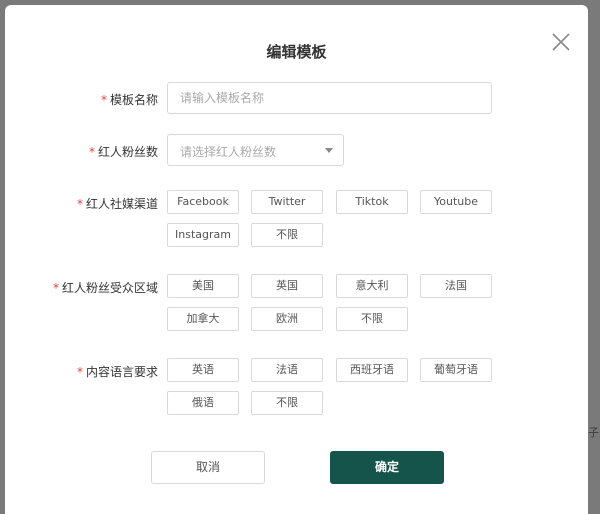 Image resolution: width=600 pixels, height=514 pixels. Describe the element at coordinates (372, 286) in the screenshot. I see `region-option-italy: 意大利` at that location.